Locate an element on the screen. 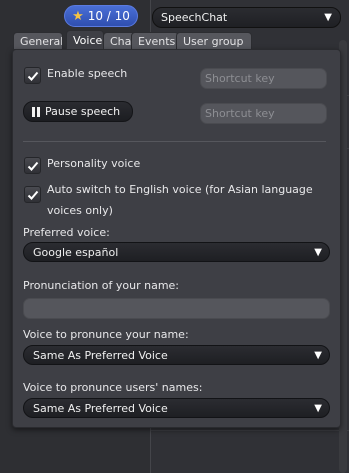 The width and height of the screenshot is (349, 473). settings-tabs: General Voice Chat Events User group is located at coordinates (138, 40).